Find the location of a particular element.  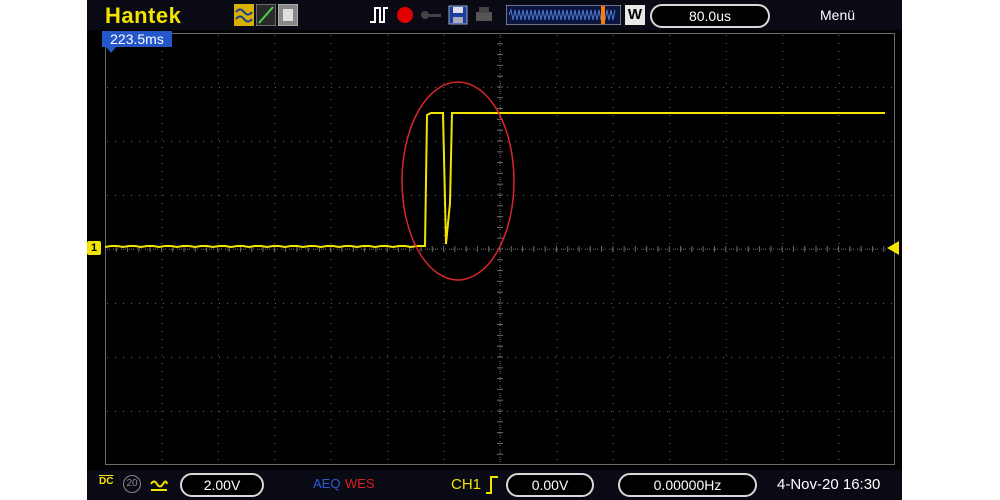

dots-mode-icon is located at coordinates (244, 15).